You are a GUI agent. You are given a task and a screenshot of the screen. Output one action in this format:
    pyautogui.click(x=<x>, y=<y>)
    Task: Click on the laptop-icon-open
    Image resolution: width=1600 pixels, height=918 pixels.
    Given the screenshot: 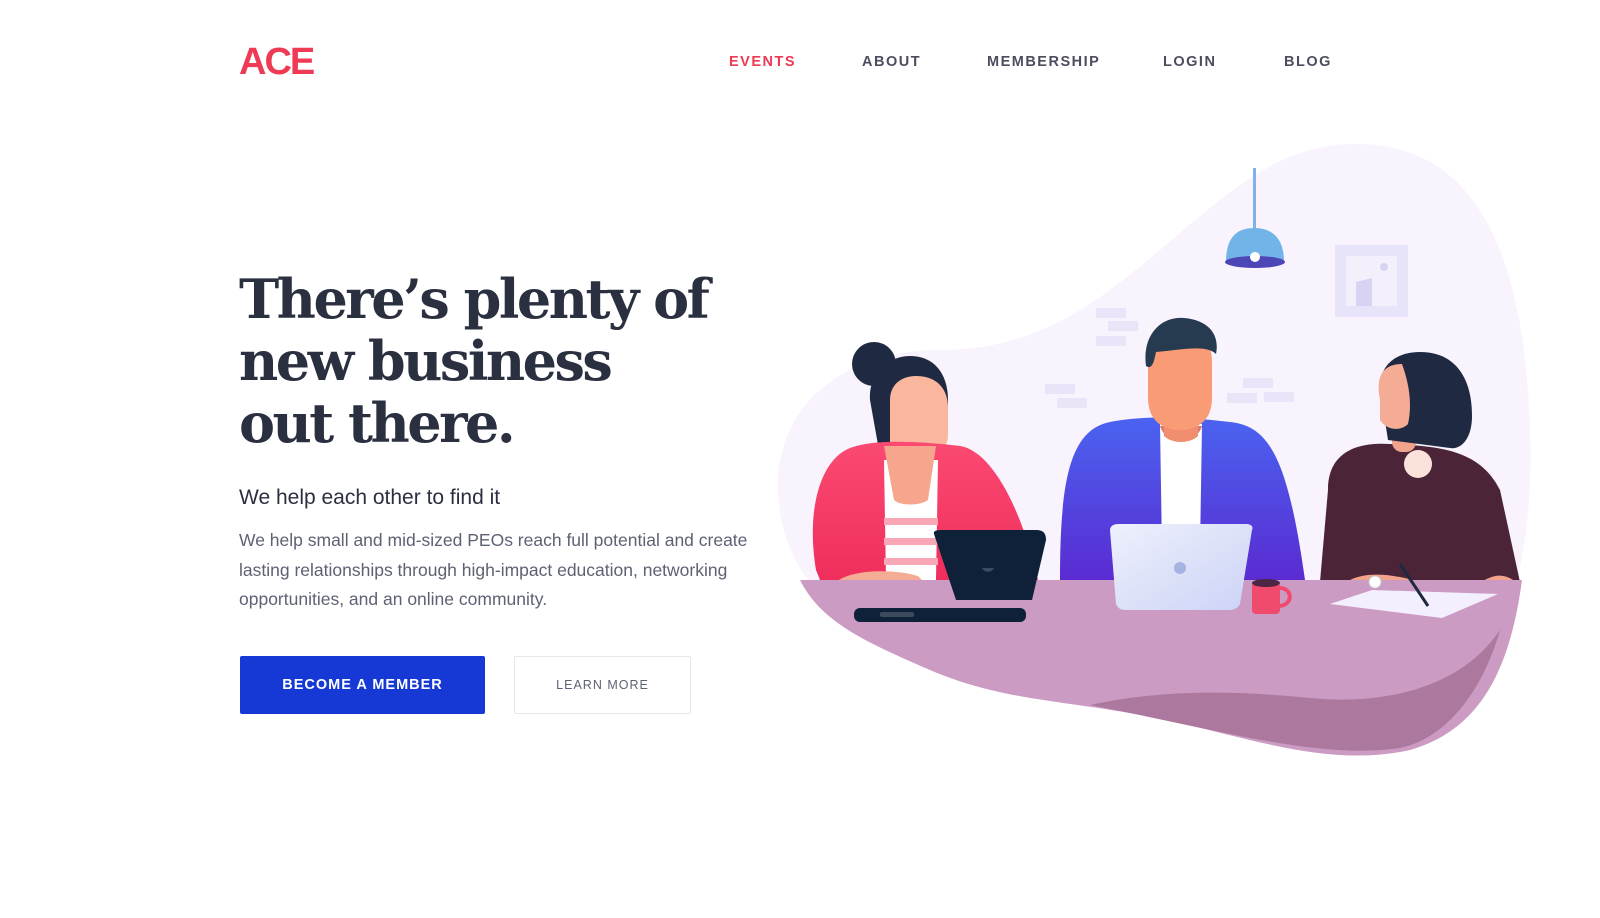 What is the action you would take?
    pyautogui.click(x=1181, y=567)
    